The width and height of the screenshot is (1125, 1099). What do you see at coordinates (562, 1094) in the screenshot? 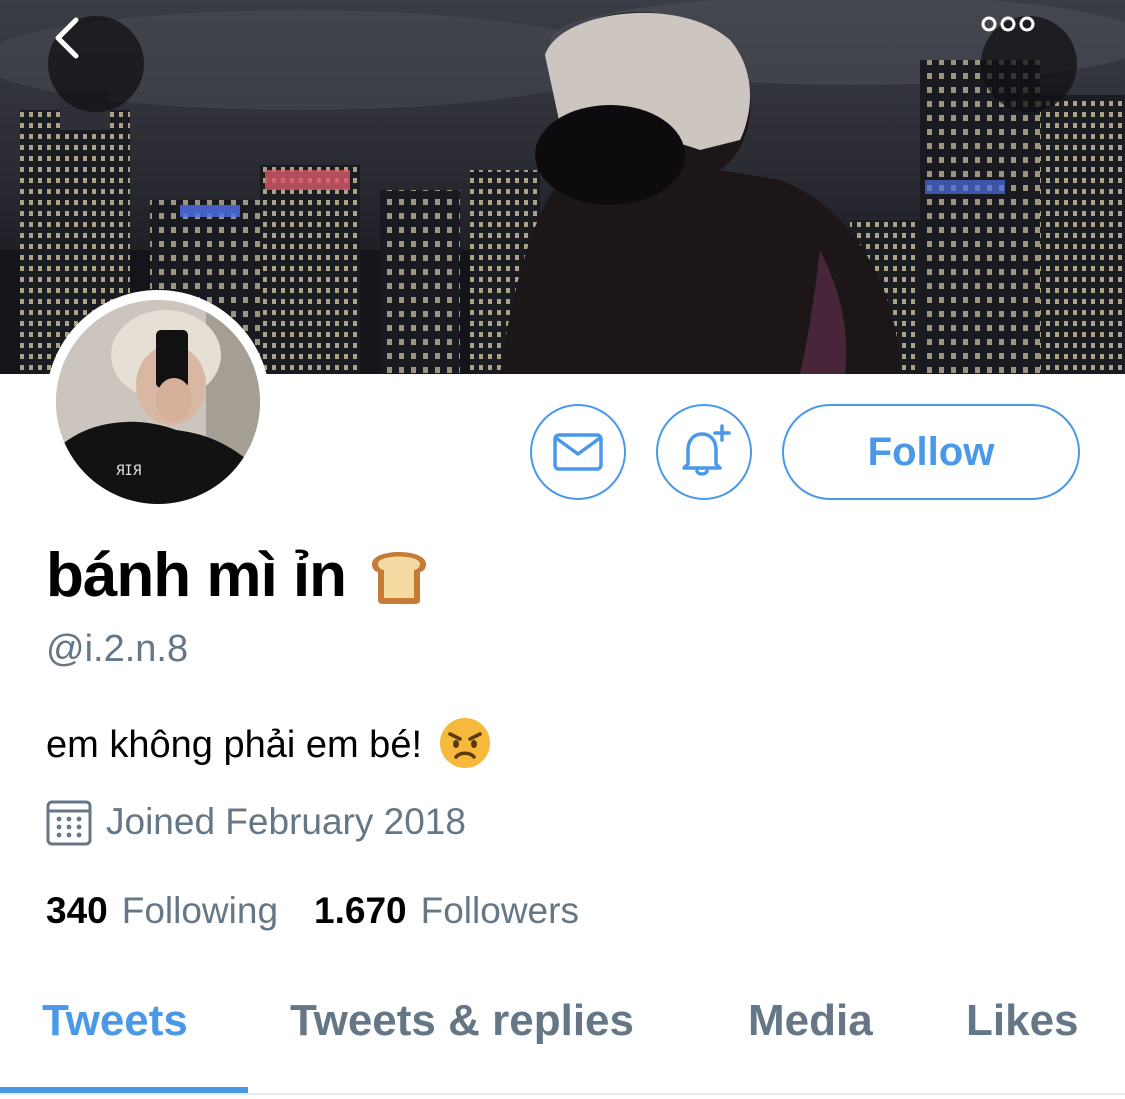
I see `tabs-divider` at bounding box center [562, 1094].